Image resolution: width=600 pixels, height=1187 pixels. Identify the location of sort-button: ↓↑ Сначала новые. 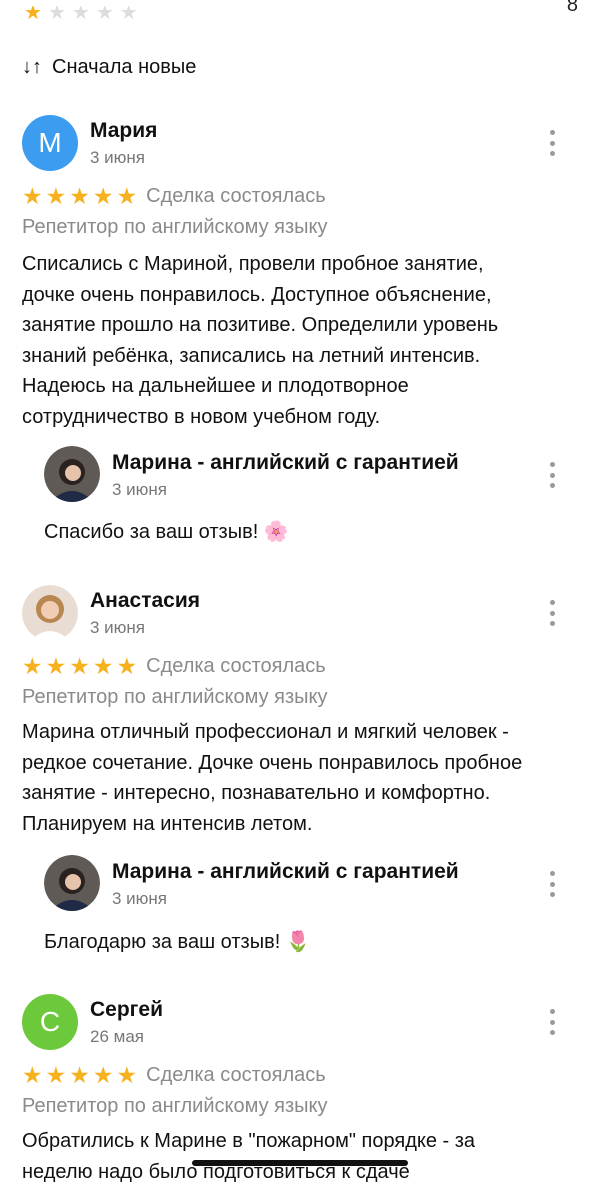
(109, 67).